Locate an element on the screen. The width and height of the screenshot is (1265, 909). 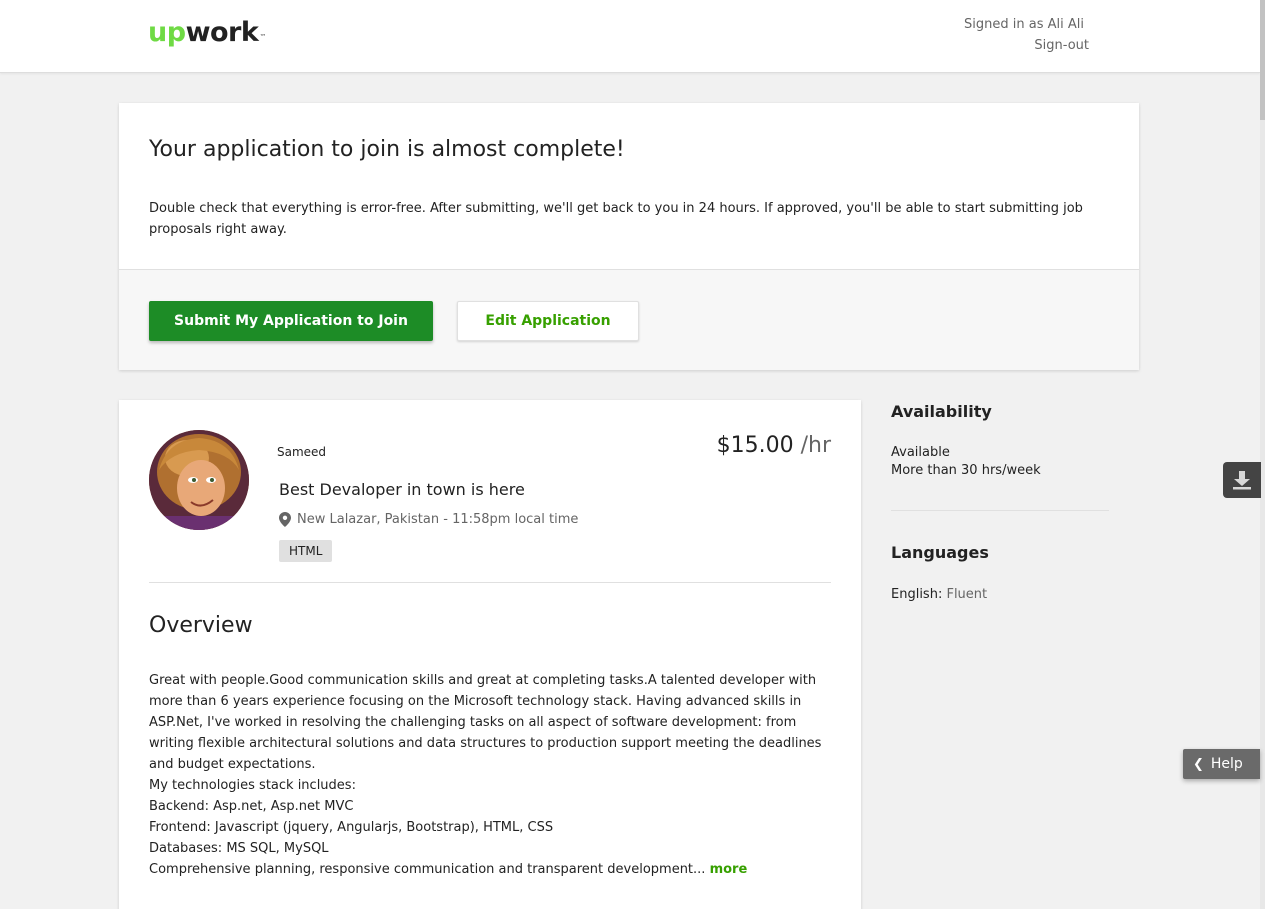
edit-application-button: Edit Application is located at coordinates (548, 321).